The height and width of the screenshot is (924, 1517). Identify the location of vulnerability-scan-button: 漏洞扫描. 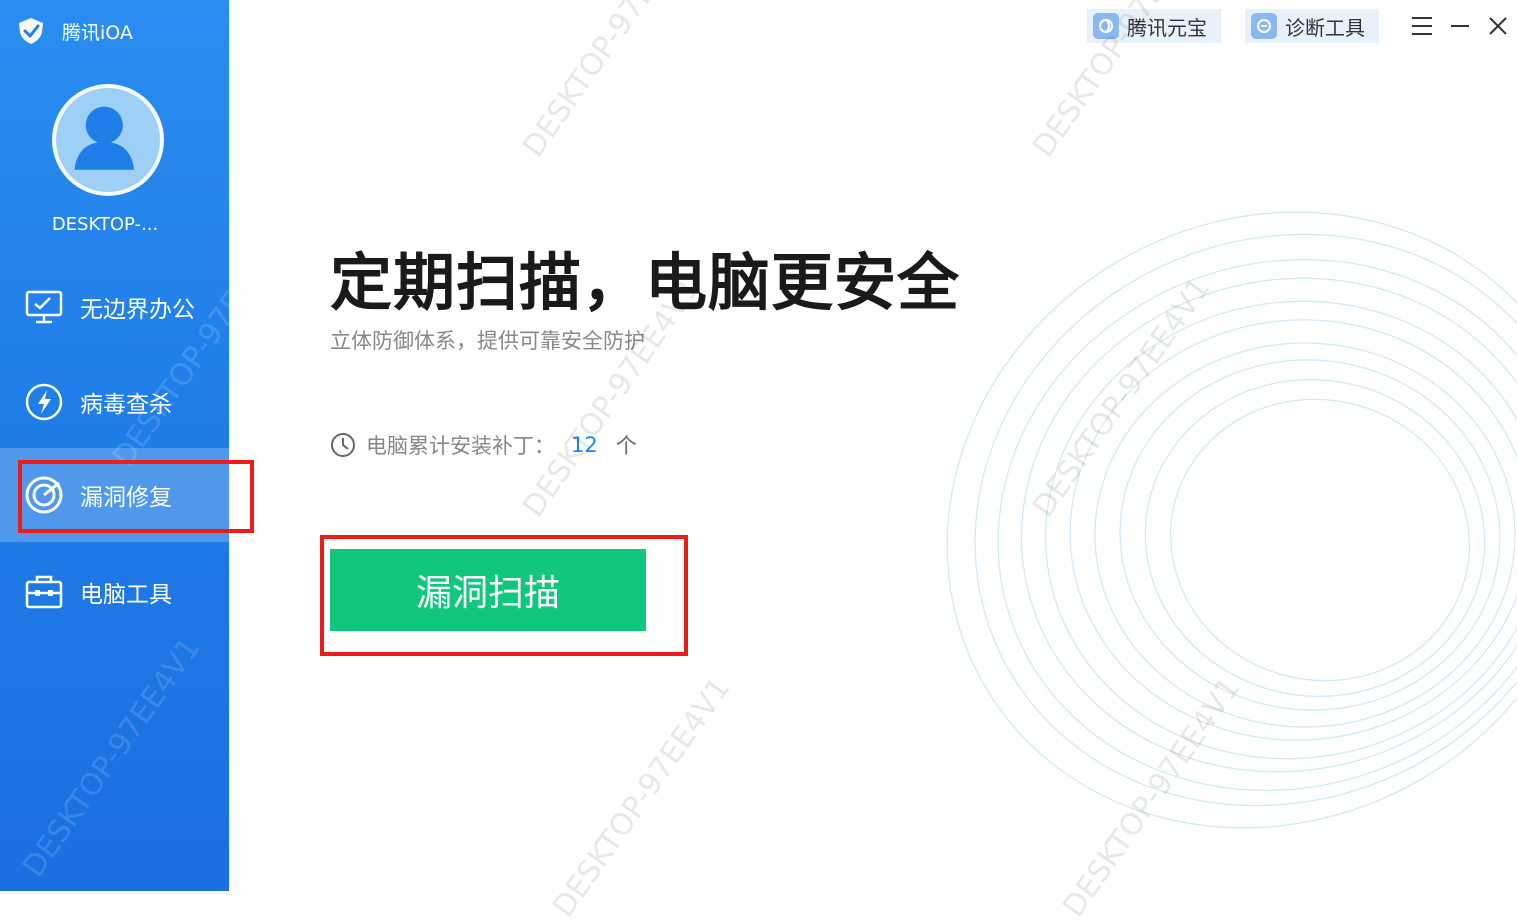
(488, 590).